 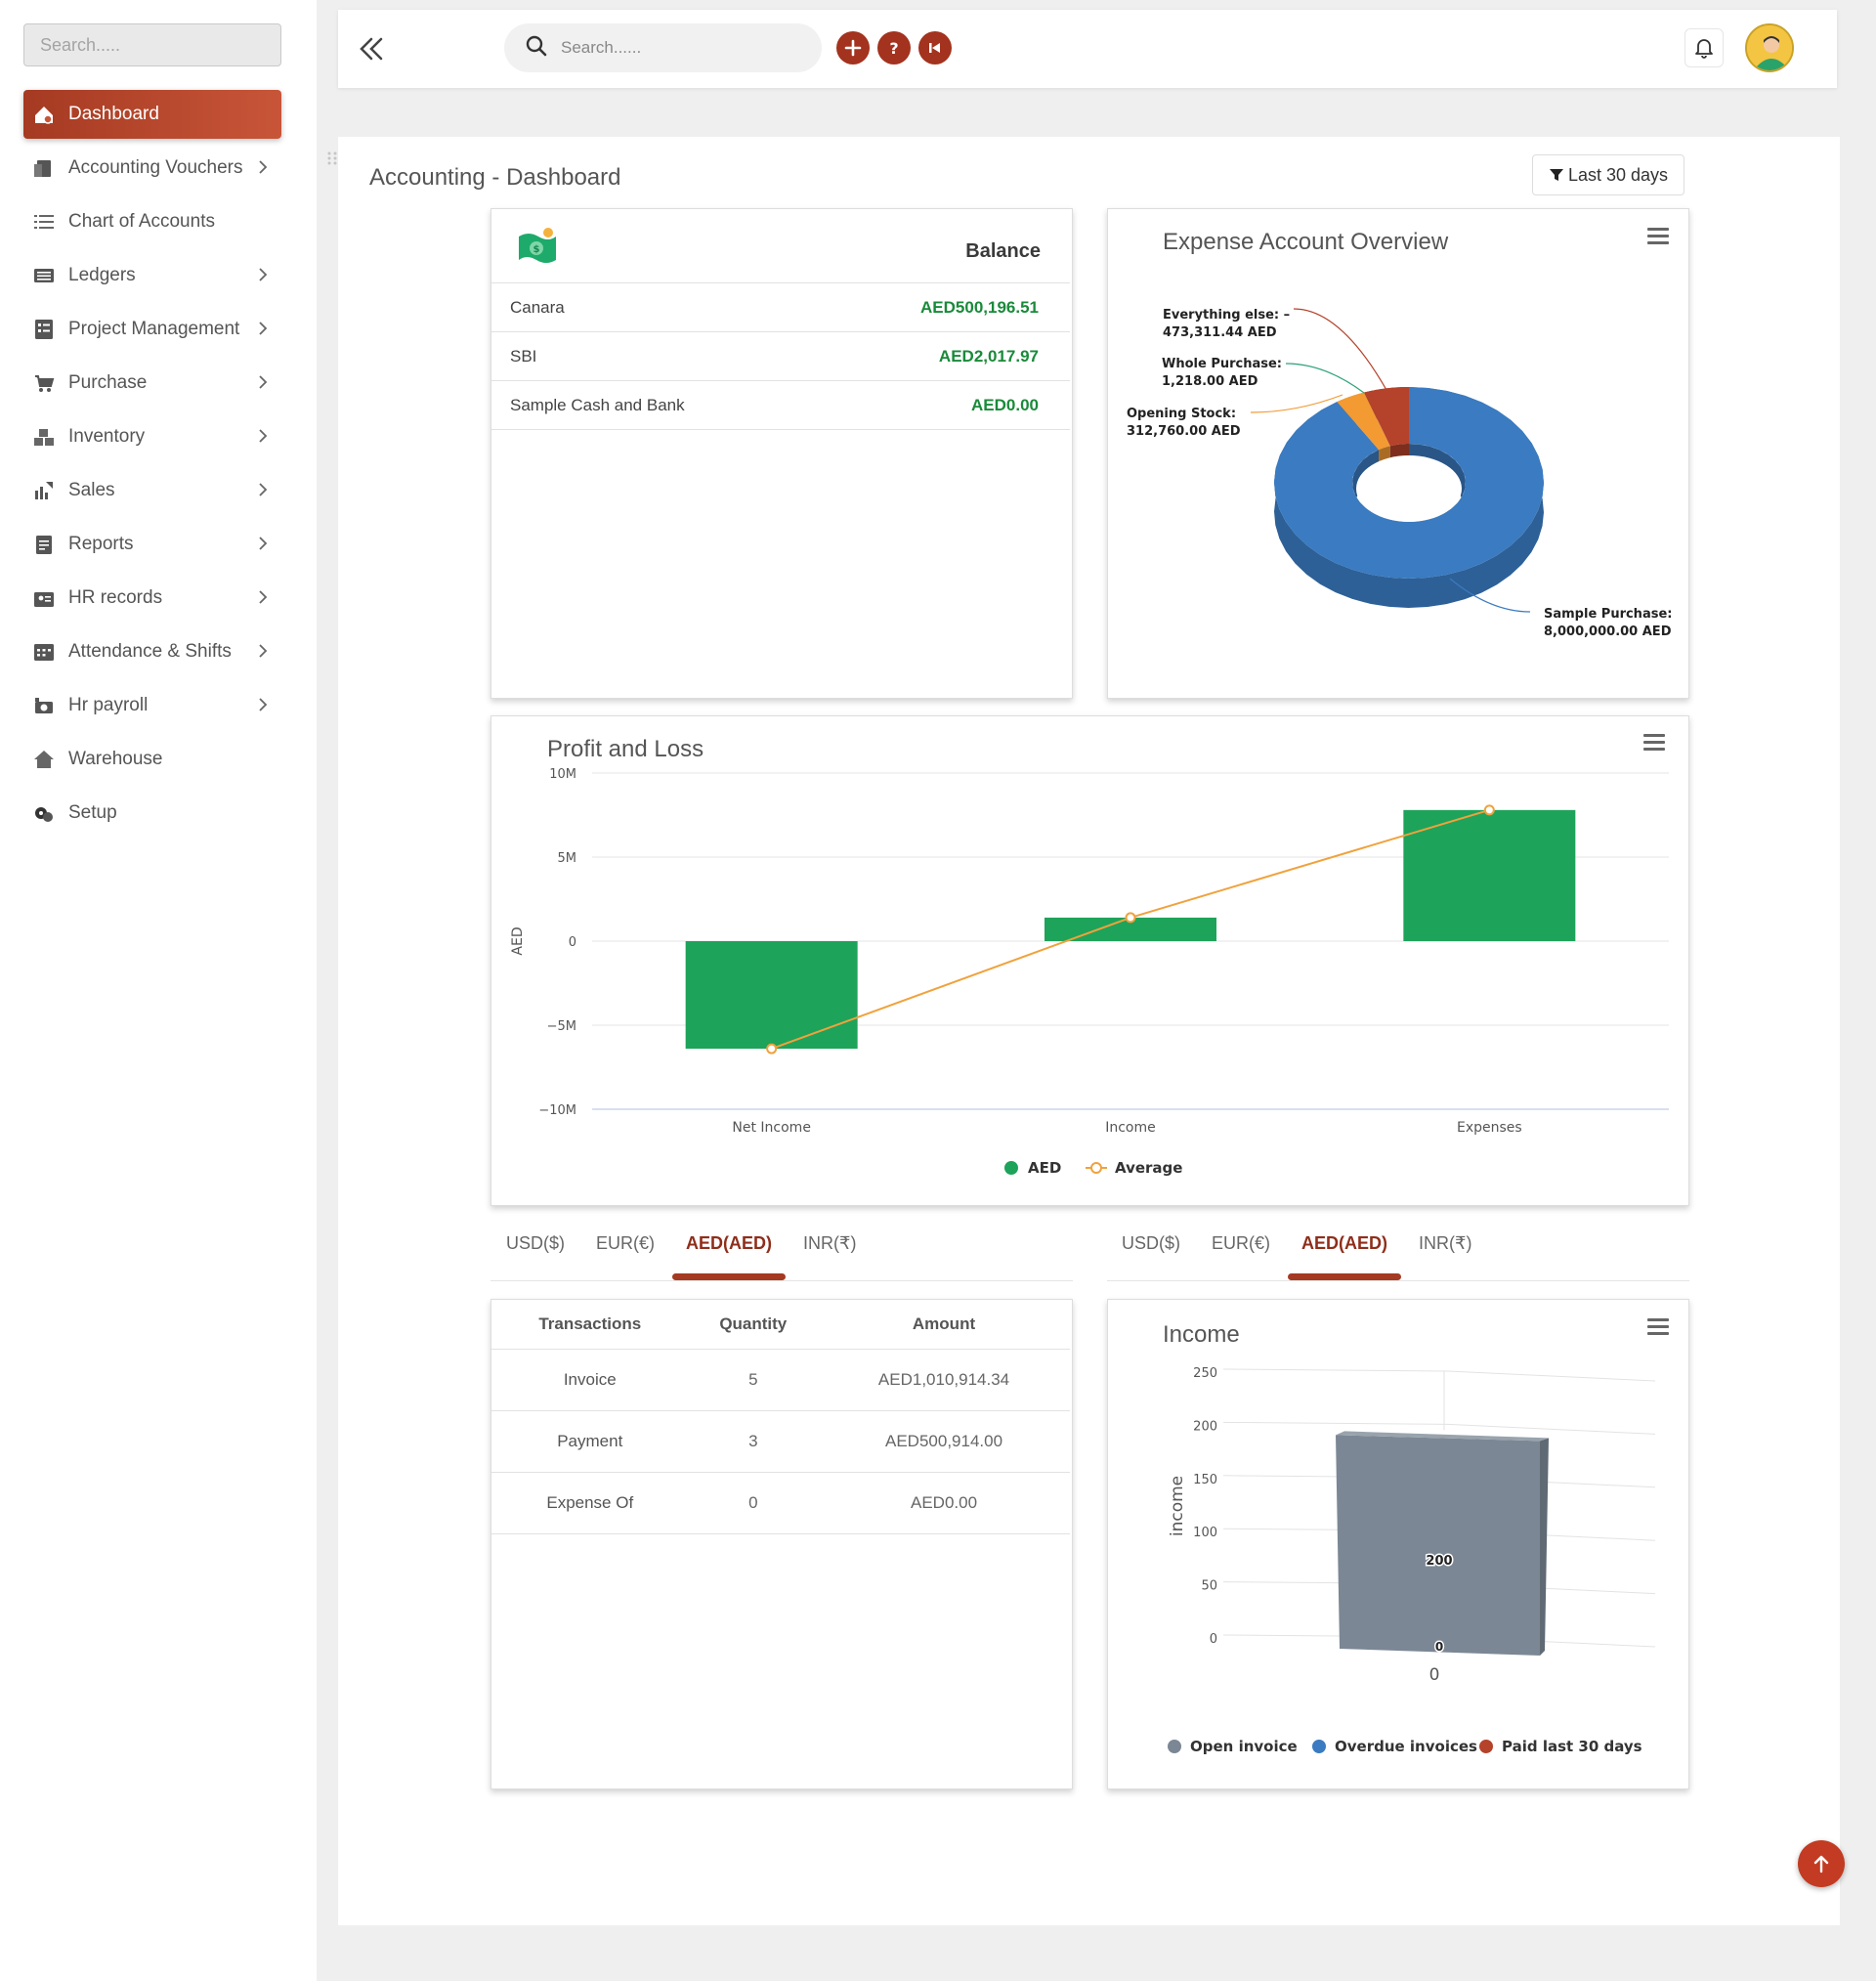 I want to click on notifications-button, so click(x=1704, y=47).